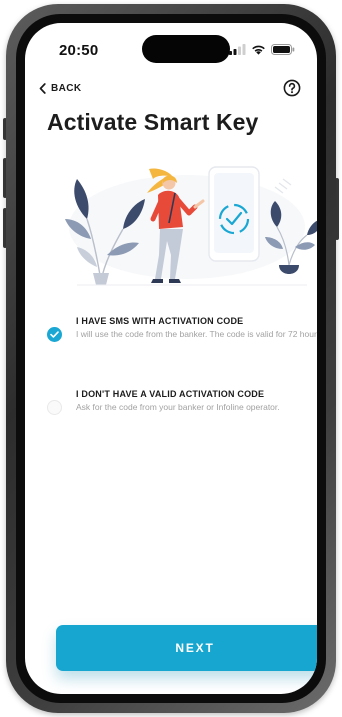 The image size is (342, 717). I want to click on smart-key-illustration, so click(191, 226).